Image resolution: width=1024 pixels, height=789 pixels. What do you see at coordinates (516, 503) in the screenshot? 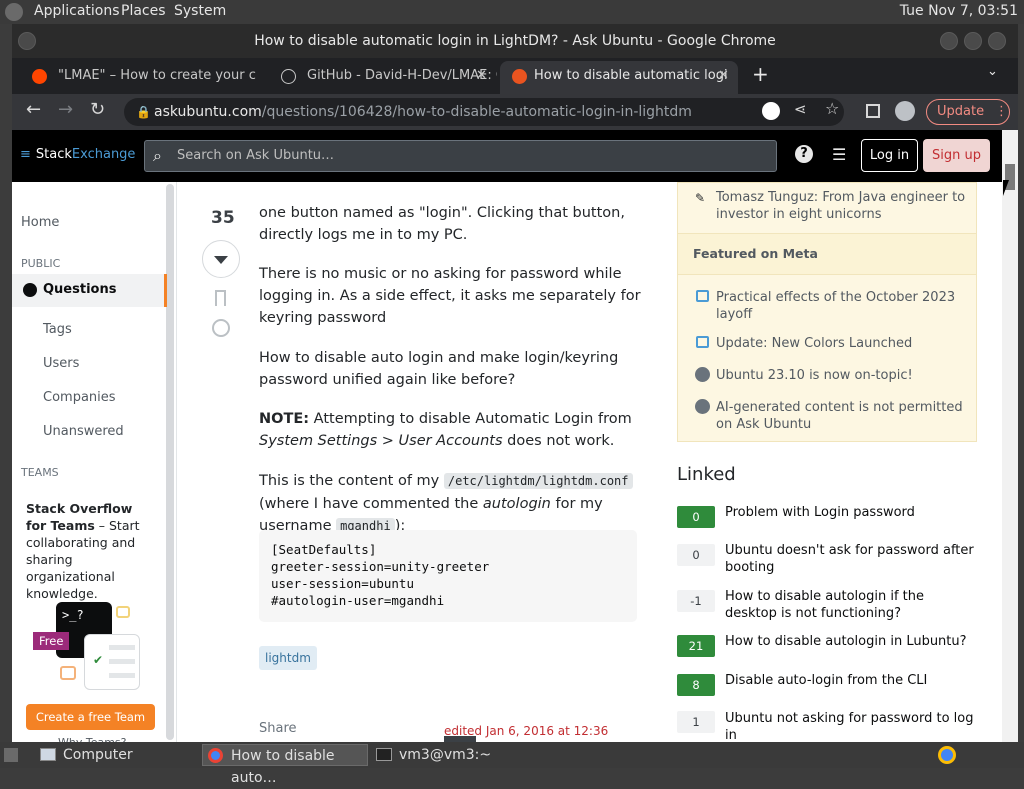
I see `italic-text: autologin` at bounding box center [516, 503].